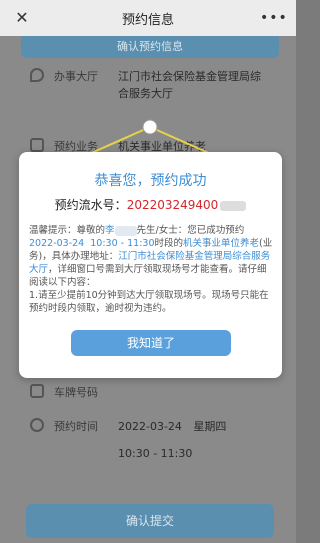  What do you see at coordinates (150, 426) in the screenshot?
I see `date-value: 2022-03-24` at bounding box center [150, 426].